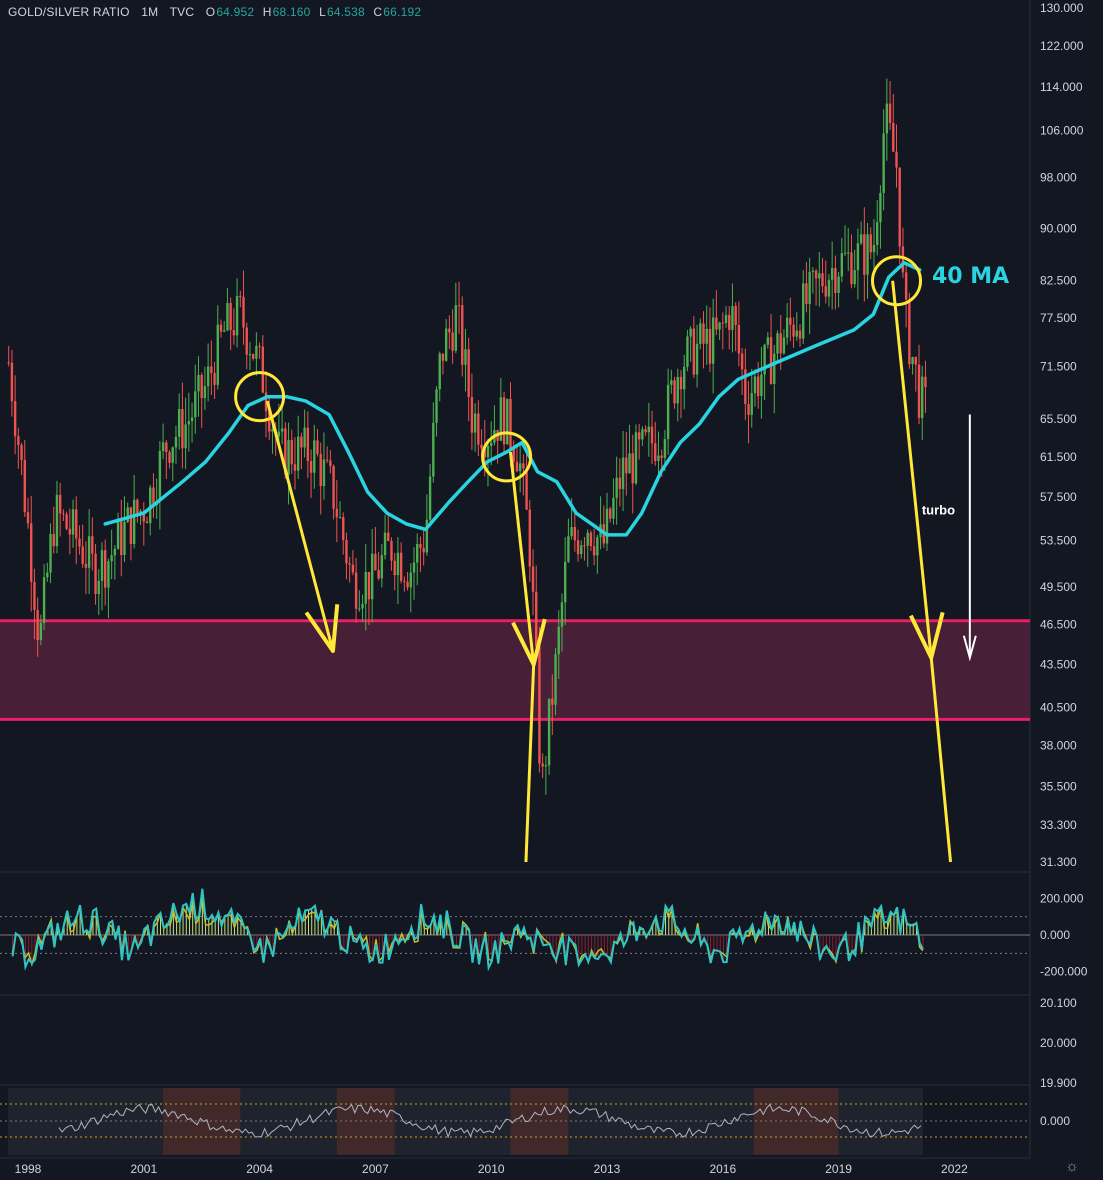 This screenshot has width=1103, height=1180. What do you see at coordinates (1062, 8) in the screenshot?
I see `y-tick-label: 130.000` at bounding box center [1062, 8].